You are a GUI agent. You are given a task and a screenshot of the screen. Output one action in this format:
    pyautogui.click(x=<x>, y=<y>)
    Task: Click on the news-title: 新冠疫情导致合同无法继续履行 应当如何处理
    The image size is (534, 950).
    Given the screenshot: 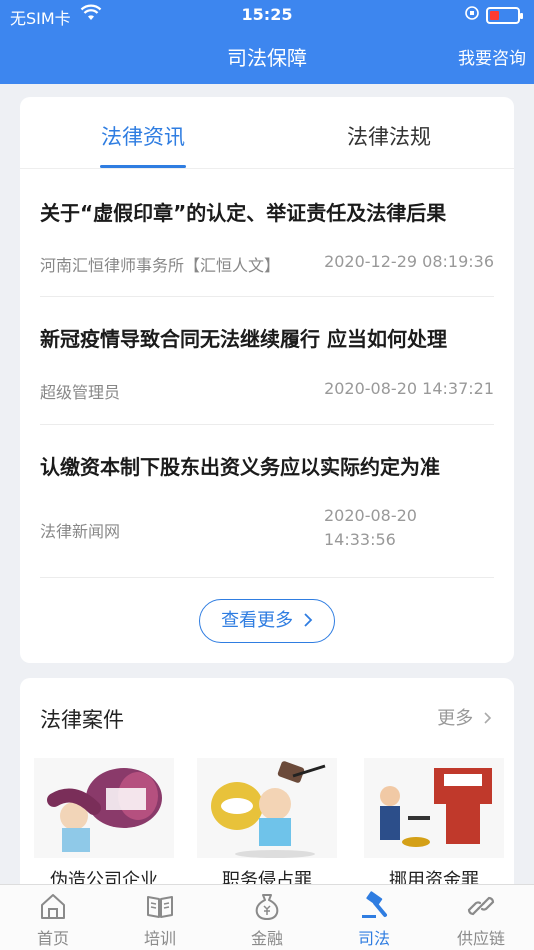 What is the action you would take?
    pyautogui.click(x=243, y=339)
    